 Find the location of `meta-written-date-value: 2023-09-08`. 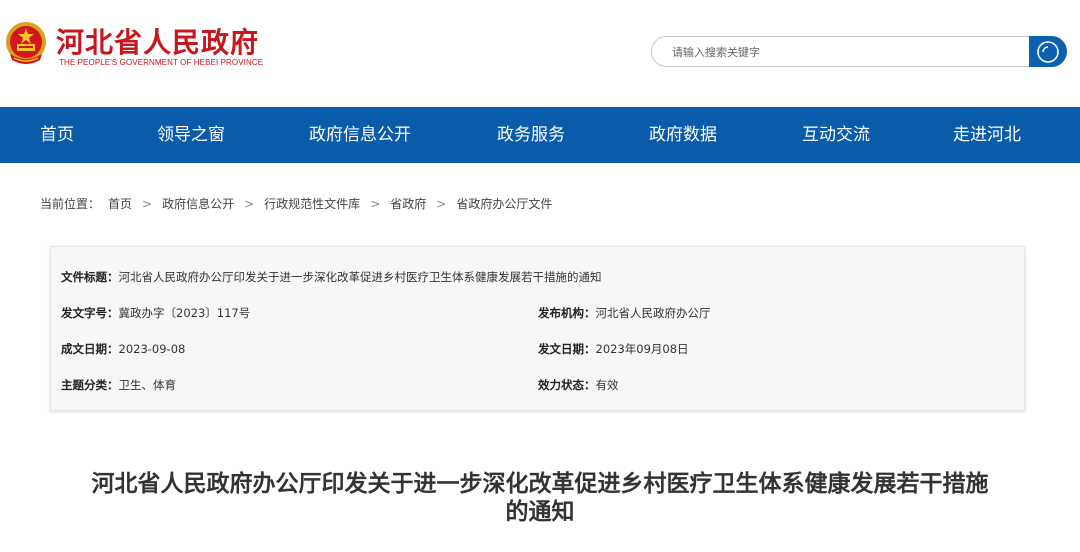

meta-written-date-value: 2023-09-08 is located at coordinates (152, 349).